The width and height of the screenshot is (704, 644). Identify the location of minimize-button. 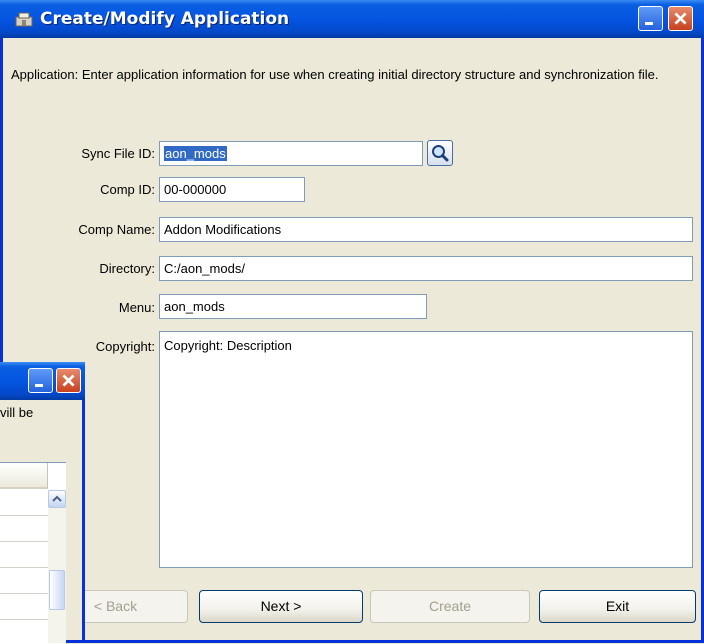
(650, 18).